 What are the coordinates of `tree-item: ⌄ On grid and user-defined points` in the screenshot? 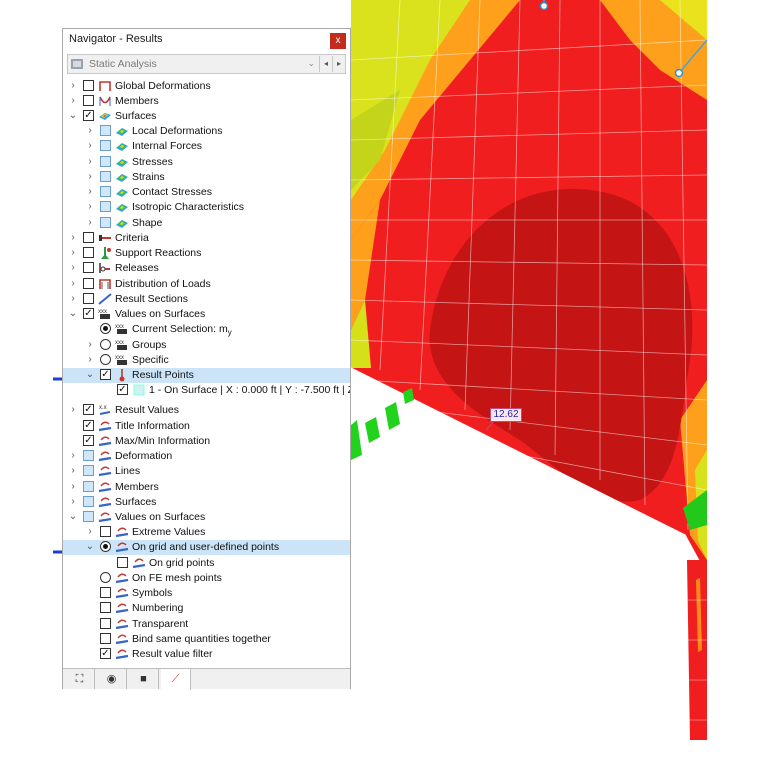 It's located at (206, 547).